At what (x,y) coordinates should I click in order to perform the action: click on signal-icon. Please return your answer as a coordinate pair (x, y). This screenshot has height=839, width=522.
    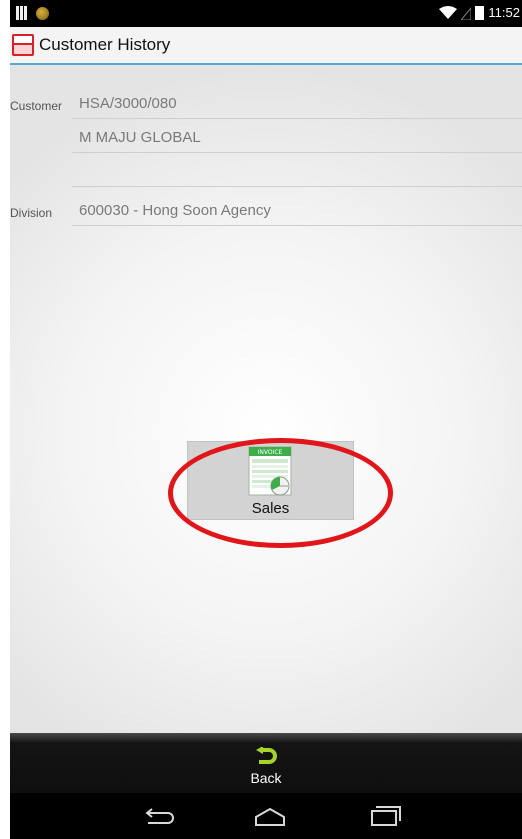
    Looking at the image, I should click on (466, 13).